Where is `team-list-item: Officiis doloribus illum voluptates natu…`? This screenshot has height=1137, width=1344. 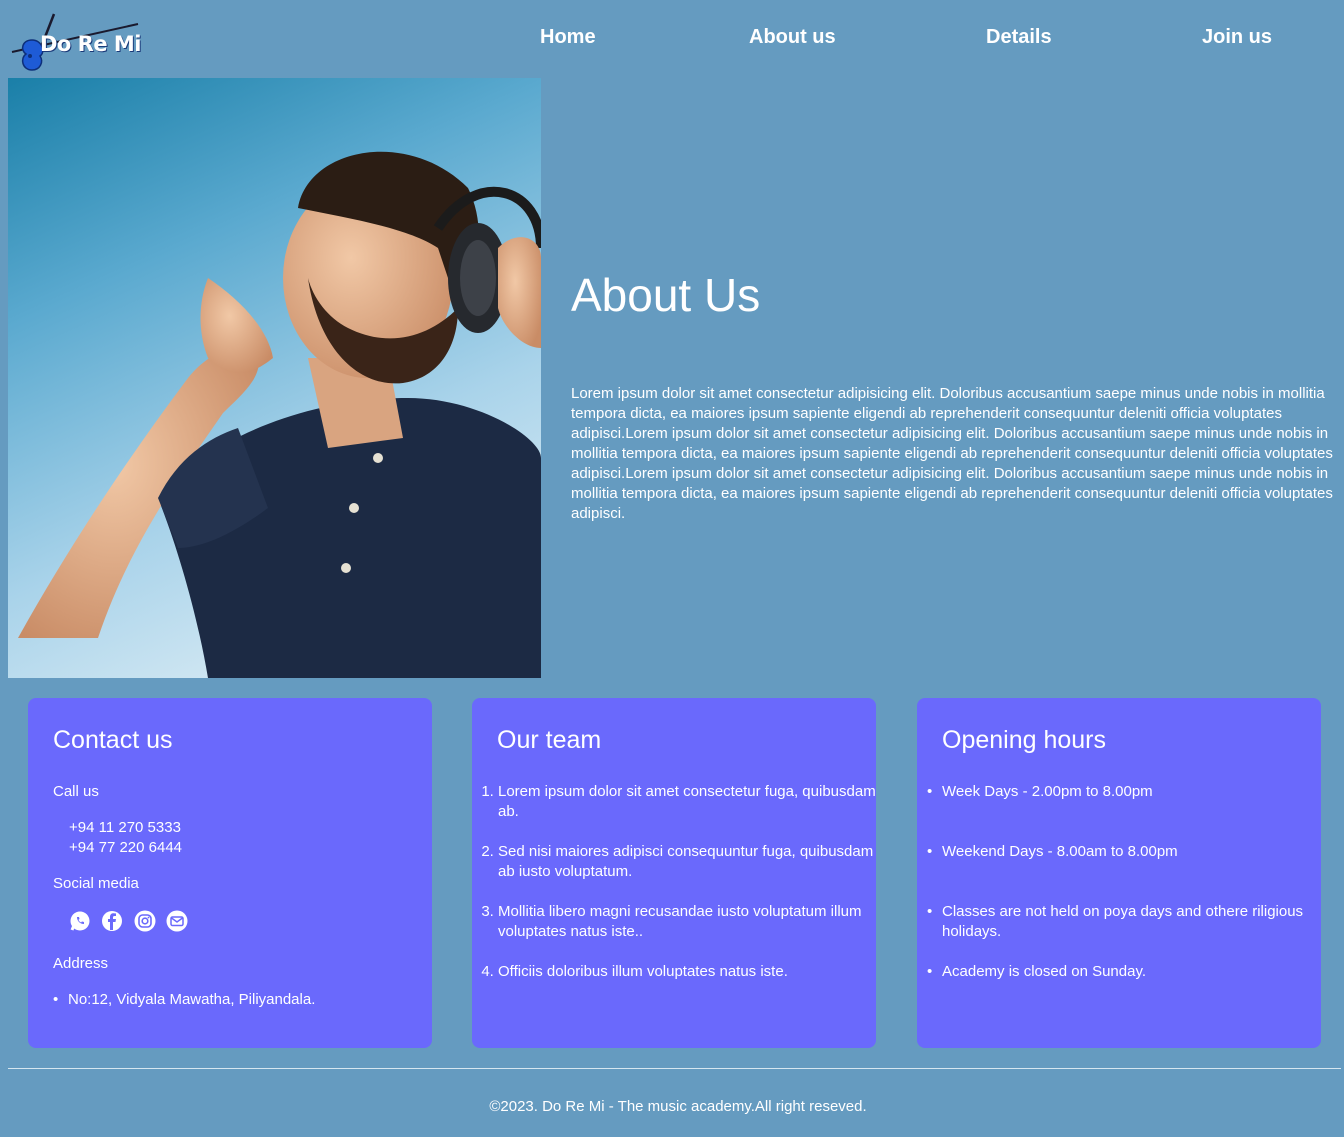 team-list-item: Officiis doloribus illum voluptates natu… is located at coordinates (687, 972).